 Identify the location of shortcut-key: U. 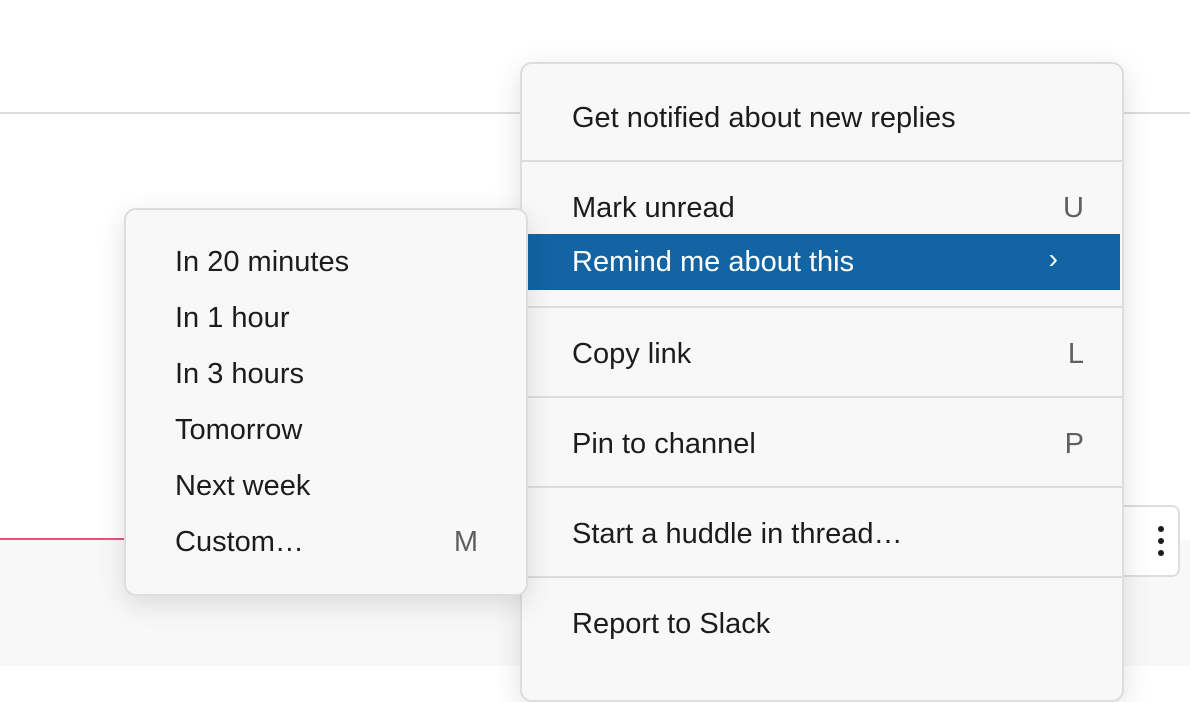
(1073, 207).